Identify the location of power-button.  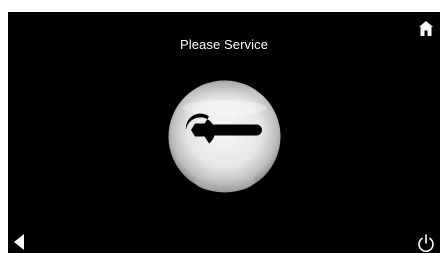
(426, 243).